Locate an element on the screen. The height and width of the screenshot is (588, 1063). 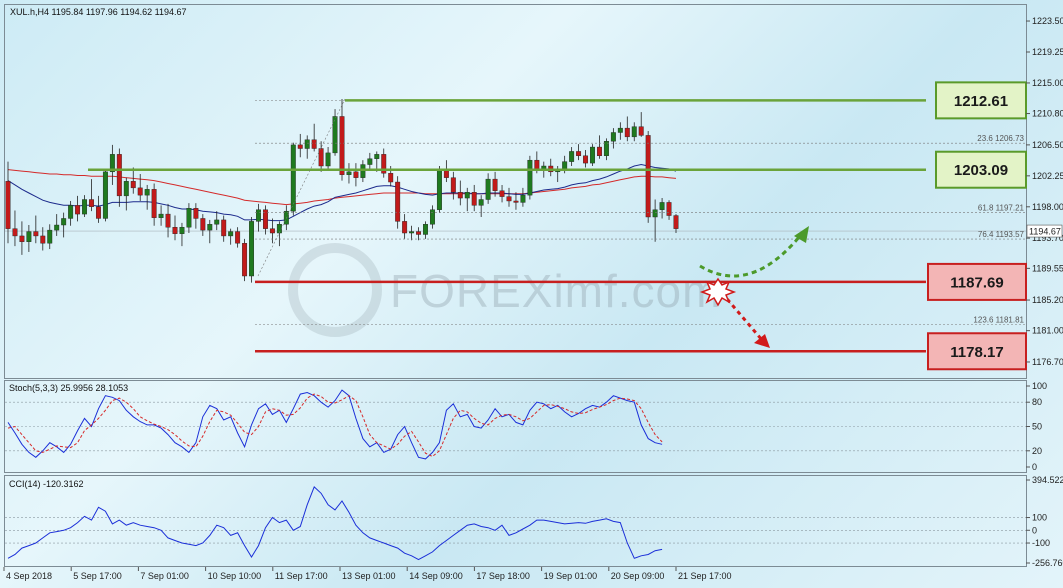
price-tick-label: 1219.25 is located at coordinates (1047, 52).